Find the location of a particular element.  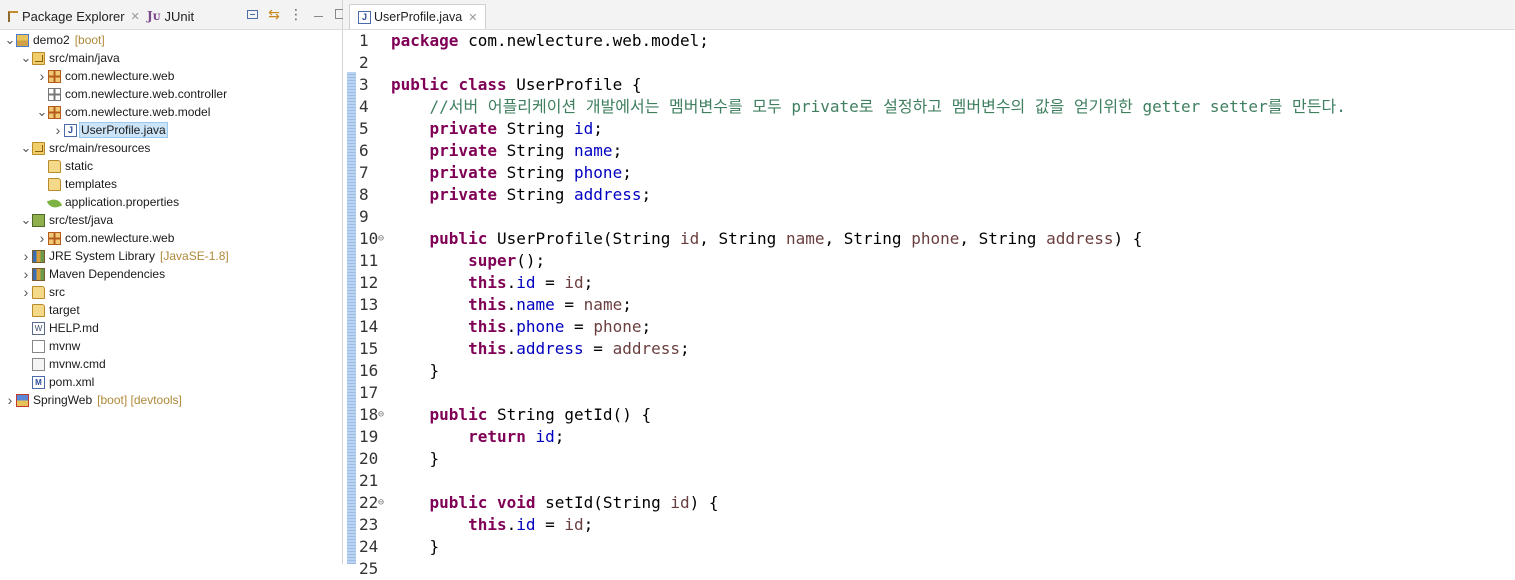

collapse-all-button is located at coordinates (252, 14).